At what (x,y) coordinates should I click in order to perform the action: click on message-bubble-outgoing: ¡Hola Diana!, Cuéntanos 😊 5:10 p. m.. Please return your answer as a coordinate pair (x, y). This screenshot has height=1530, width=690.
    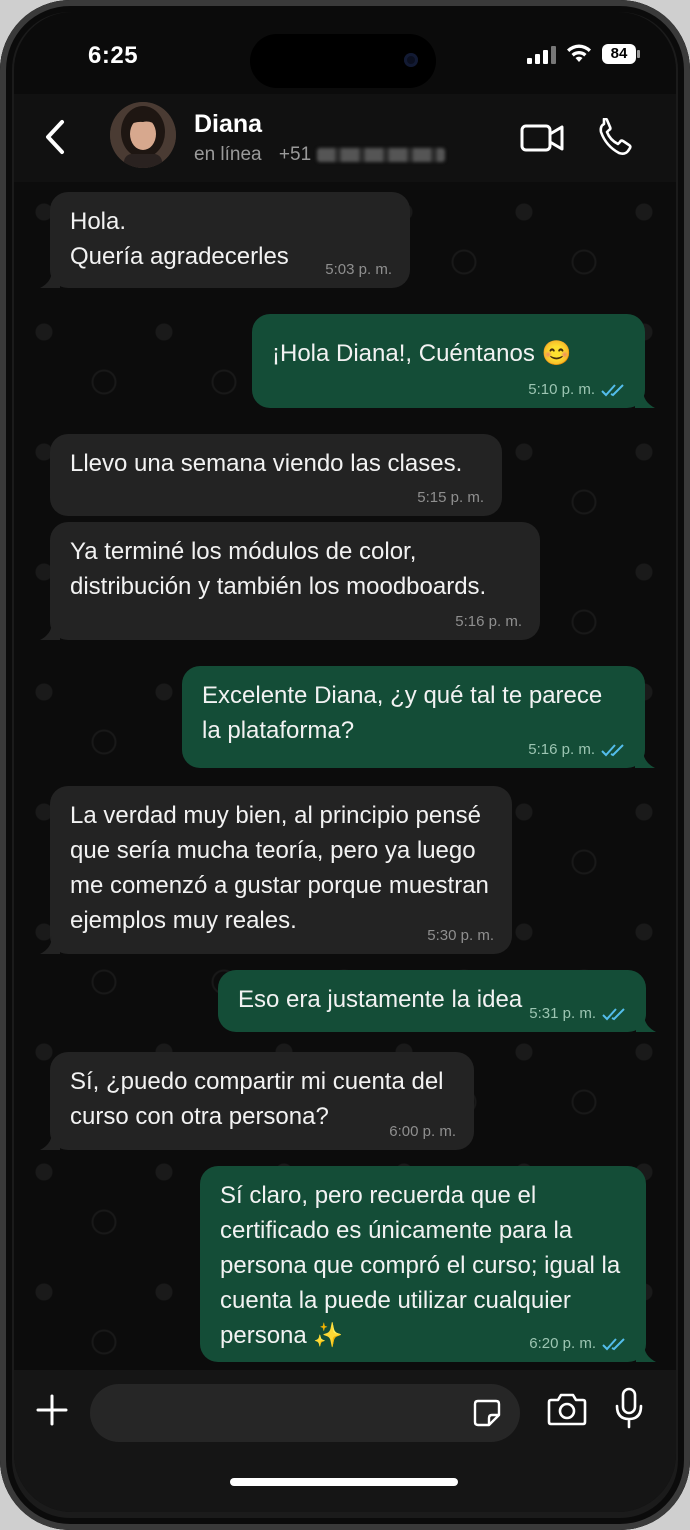
    Looking at the image, I should click on (453, 361).